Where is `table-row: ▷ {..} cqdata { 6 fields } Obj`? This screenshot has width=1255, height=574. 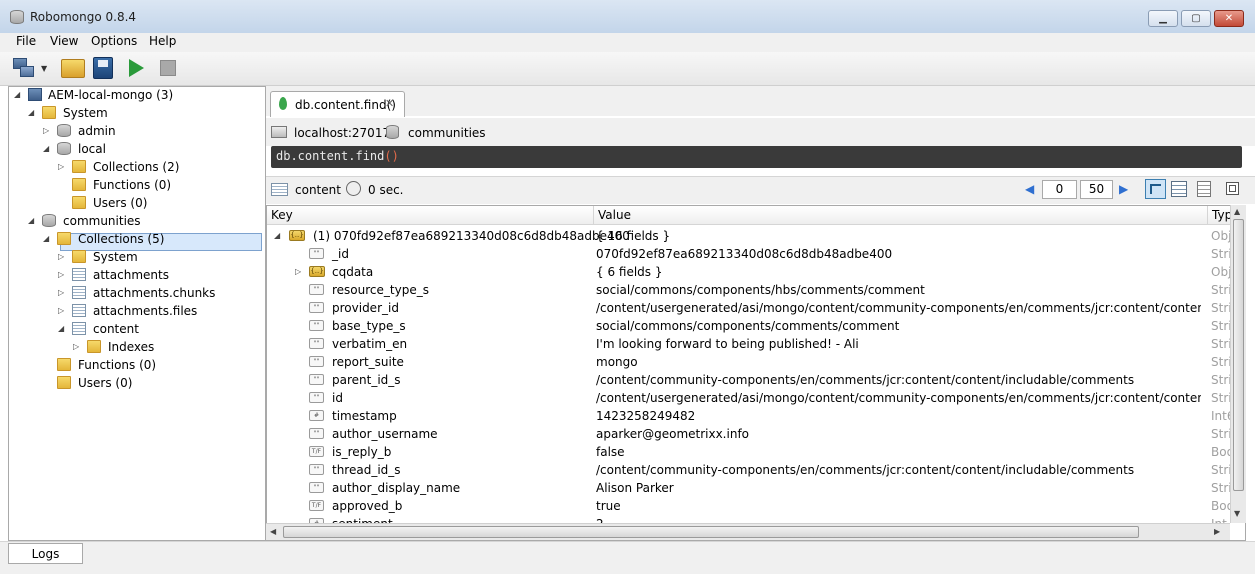 table-row: ▷ {..} cqdata { 6 fields } Obj is located at coordinates (756, 272).